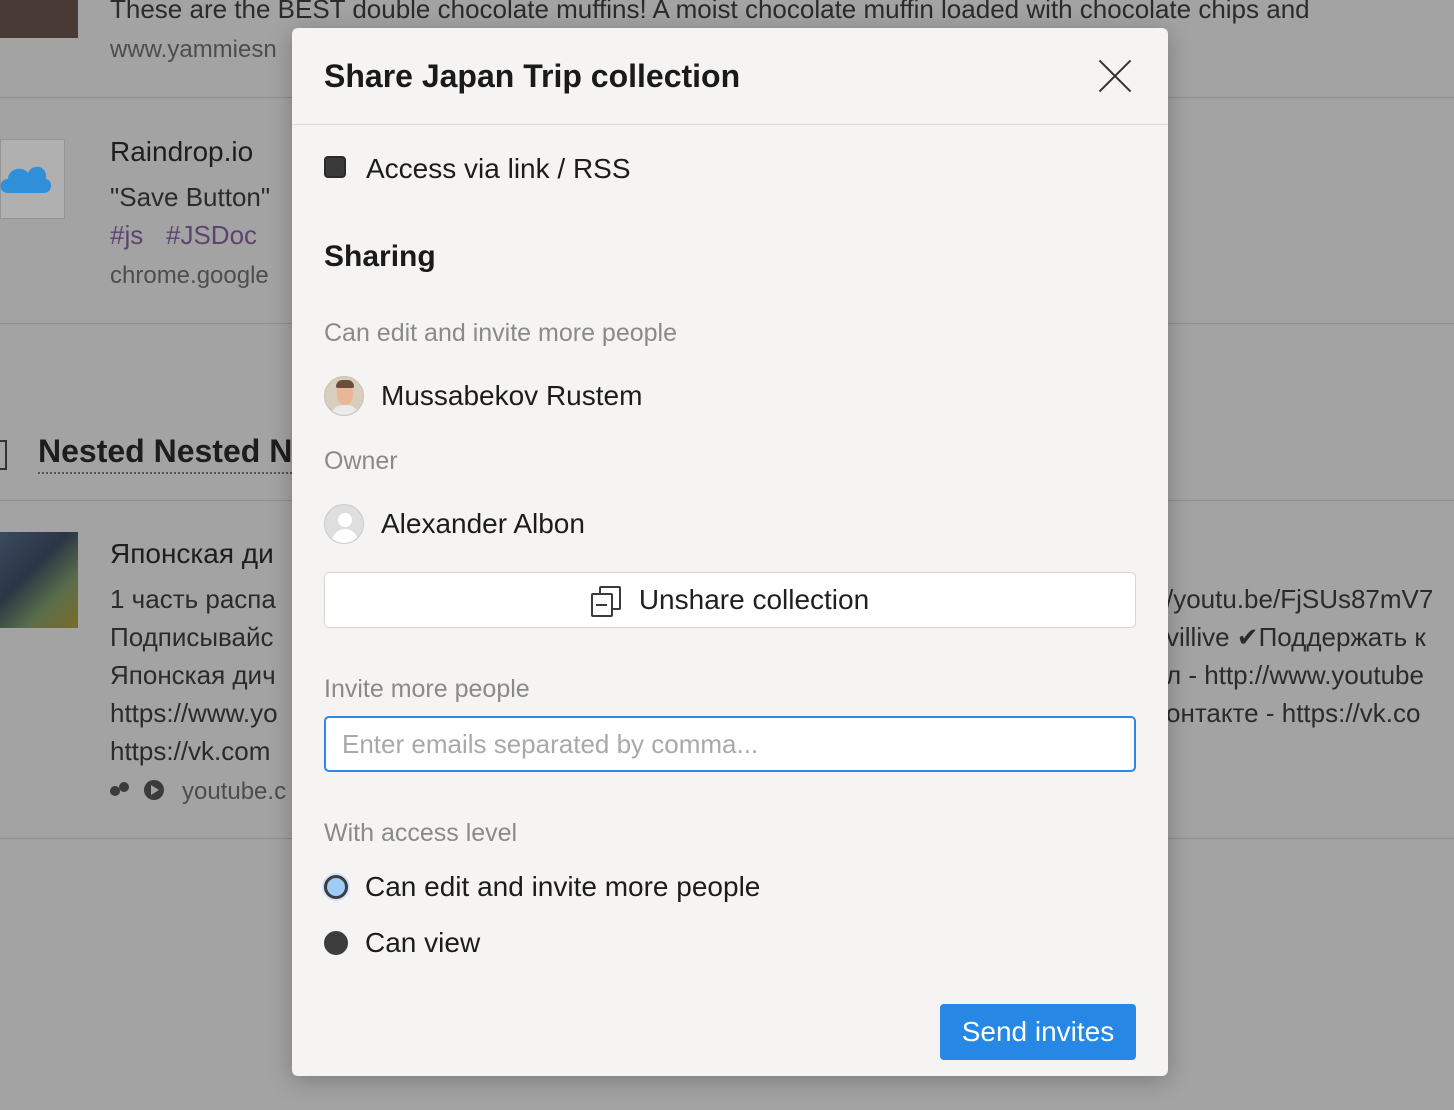  What do you see at coordinates (335, 167) in the screenshot?
I see `access-via-link-checkbox` at bounding box center [335, 167].